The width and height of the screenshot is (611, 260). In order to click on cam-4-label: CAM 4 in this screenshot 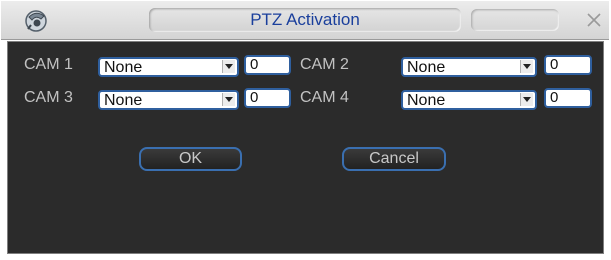, I will do `click(324, 97)`.